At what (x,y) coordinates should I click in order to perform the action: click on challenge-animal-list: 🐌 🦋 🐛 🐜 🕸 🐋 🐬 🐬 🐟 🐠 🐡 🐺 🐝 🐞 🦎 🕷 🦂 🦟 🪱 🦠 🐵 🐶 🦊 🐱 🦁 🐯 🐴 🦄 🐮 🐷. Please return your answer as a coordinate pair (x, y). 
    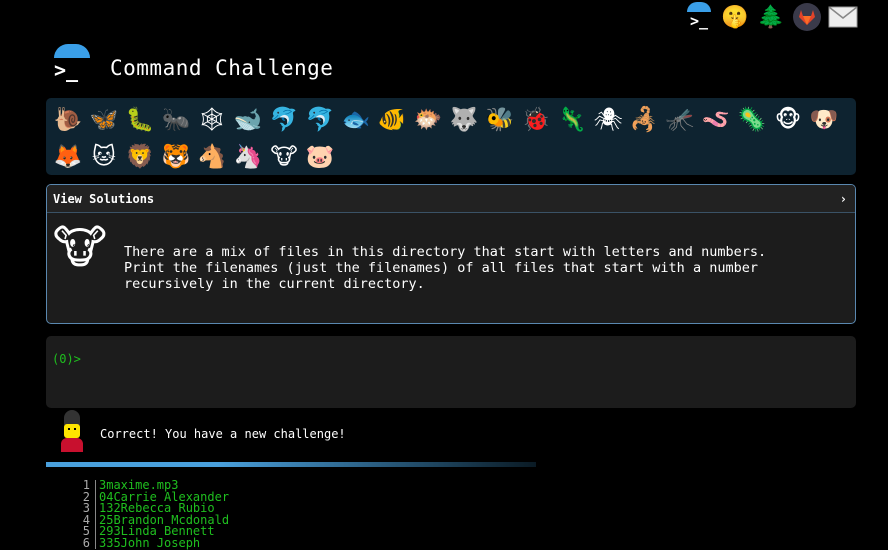
    Looking at the image, I should click on (451, 136).